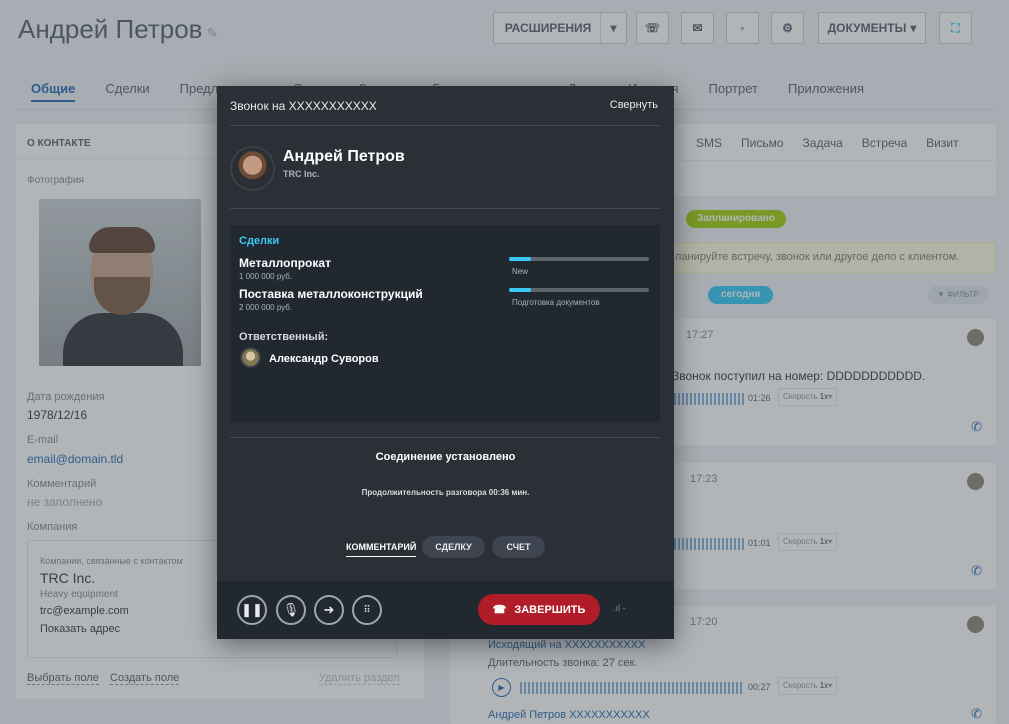 Image resolution: width=1009 pixels, height=724 pixels. I want to click on microphone-icon: 🎙, so click(291, 609).